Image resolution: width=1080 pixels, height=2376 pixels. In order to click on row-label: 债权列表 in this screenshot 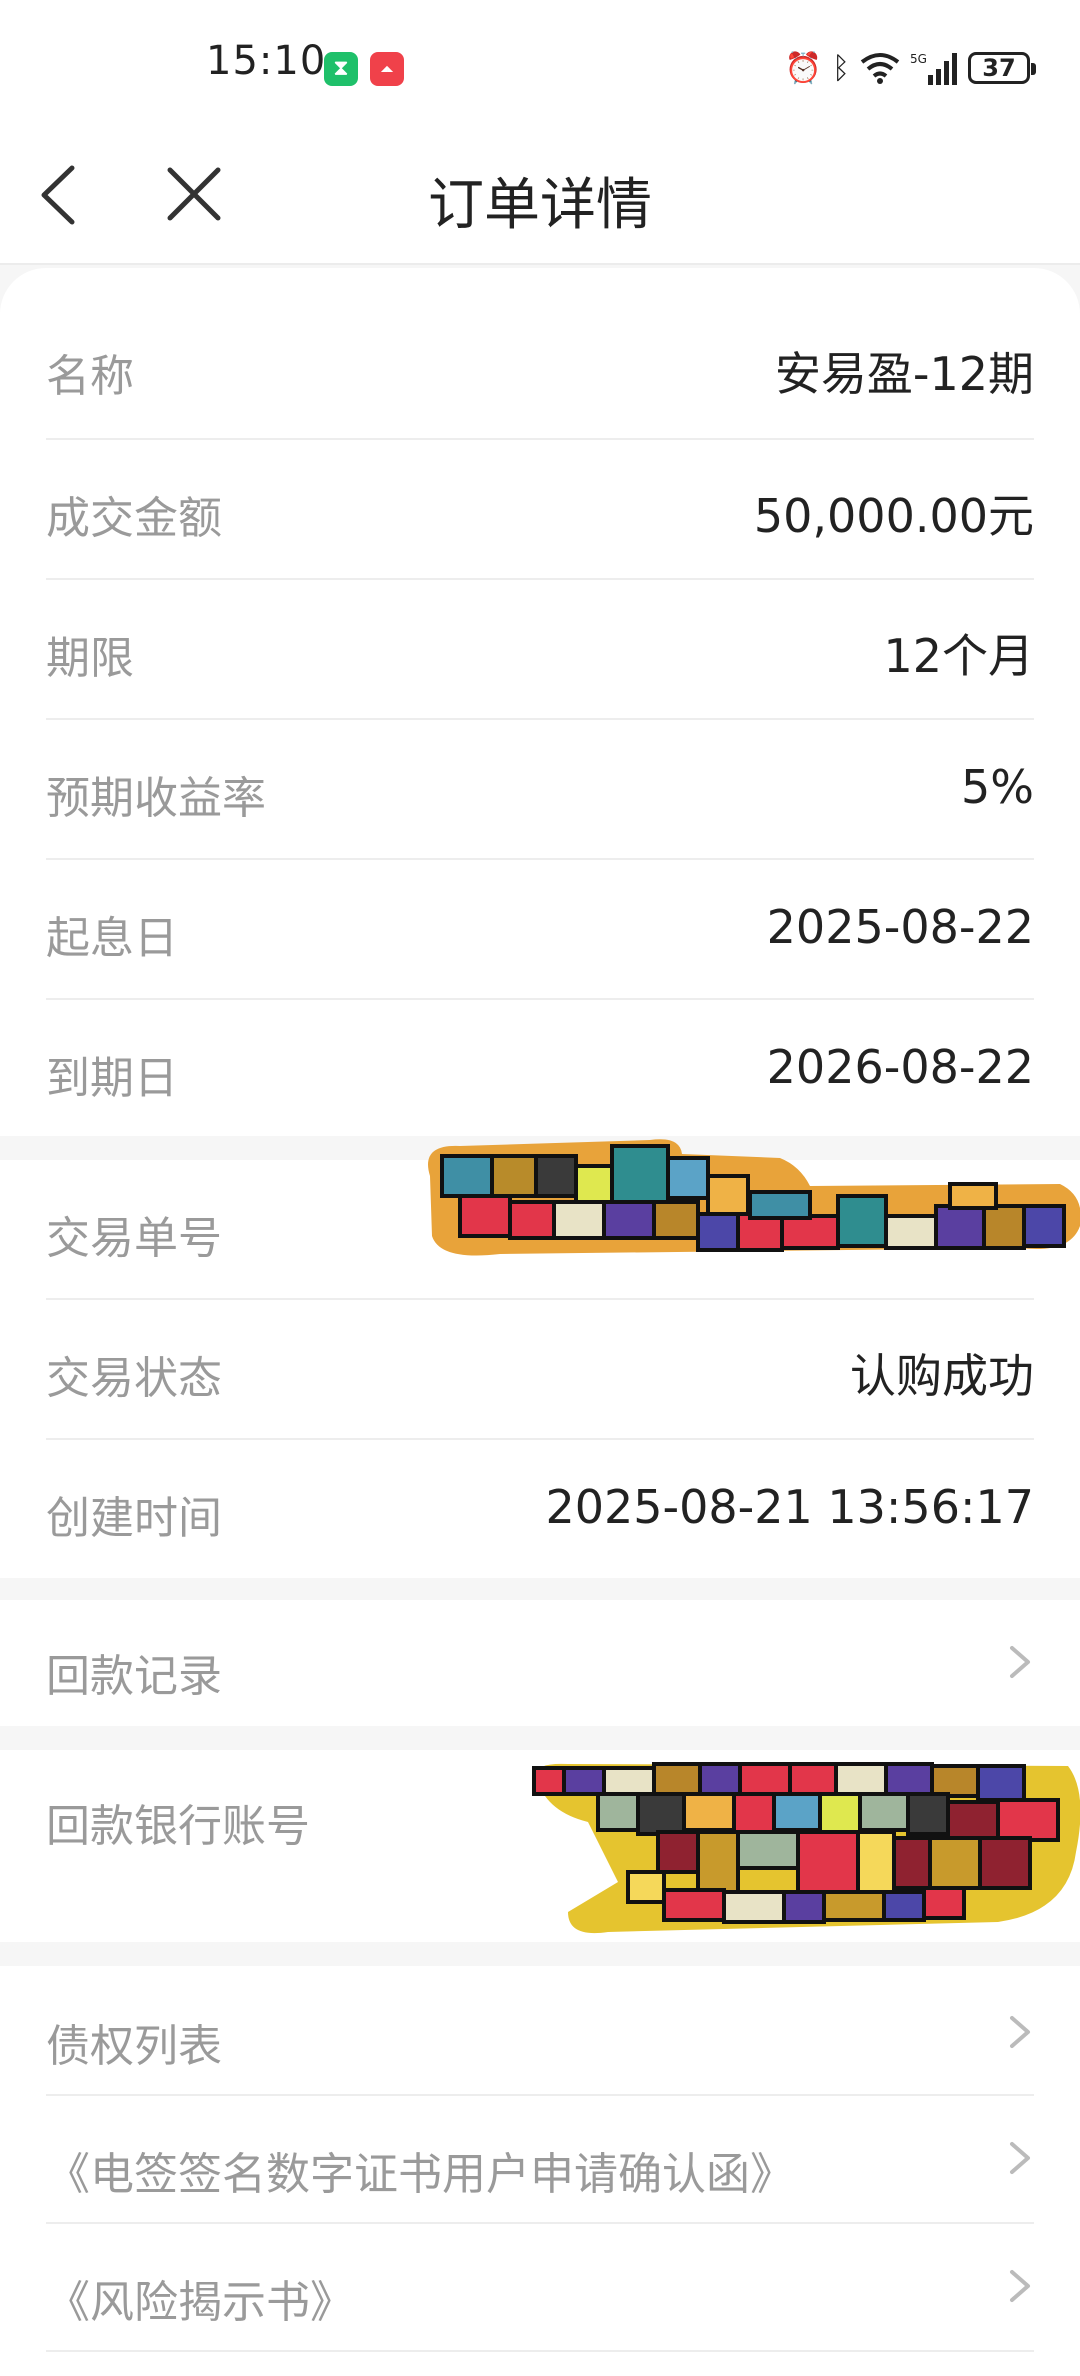, I will do `click(134, 2046)`.